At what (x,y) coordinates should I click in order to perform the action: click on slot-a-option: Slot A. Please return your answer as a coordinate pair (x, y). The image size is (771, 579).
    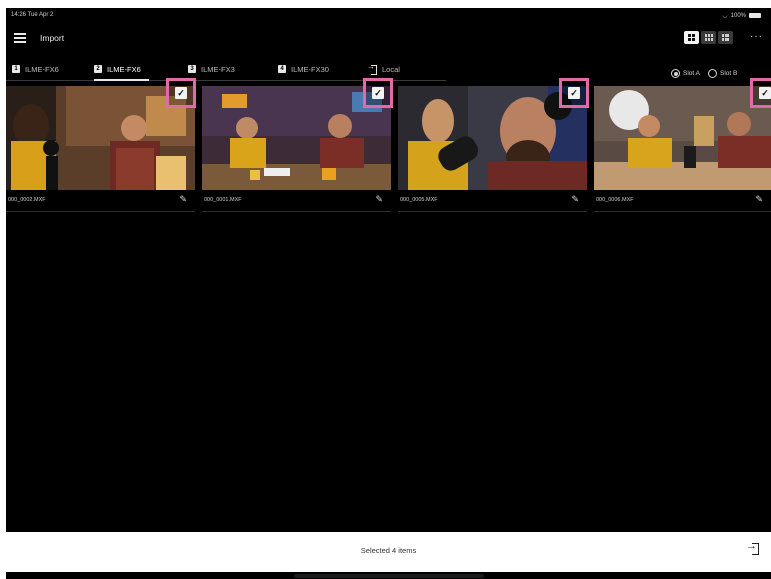
    Looking at the image, I should click on (685, 73).